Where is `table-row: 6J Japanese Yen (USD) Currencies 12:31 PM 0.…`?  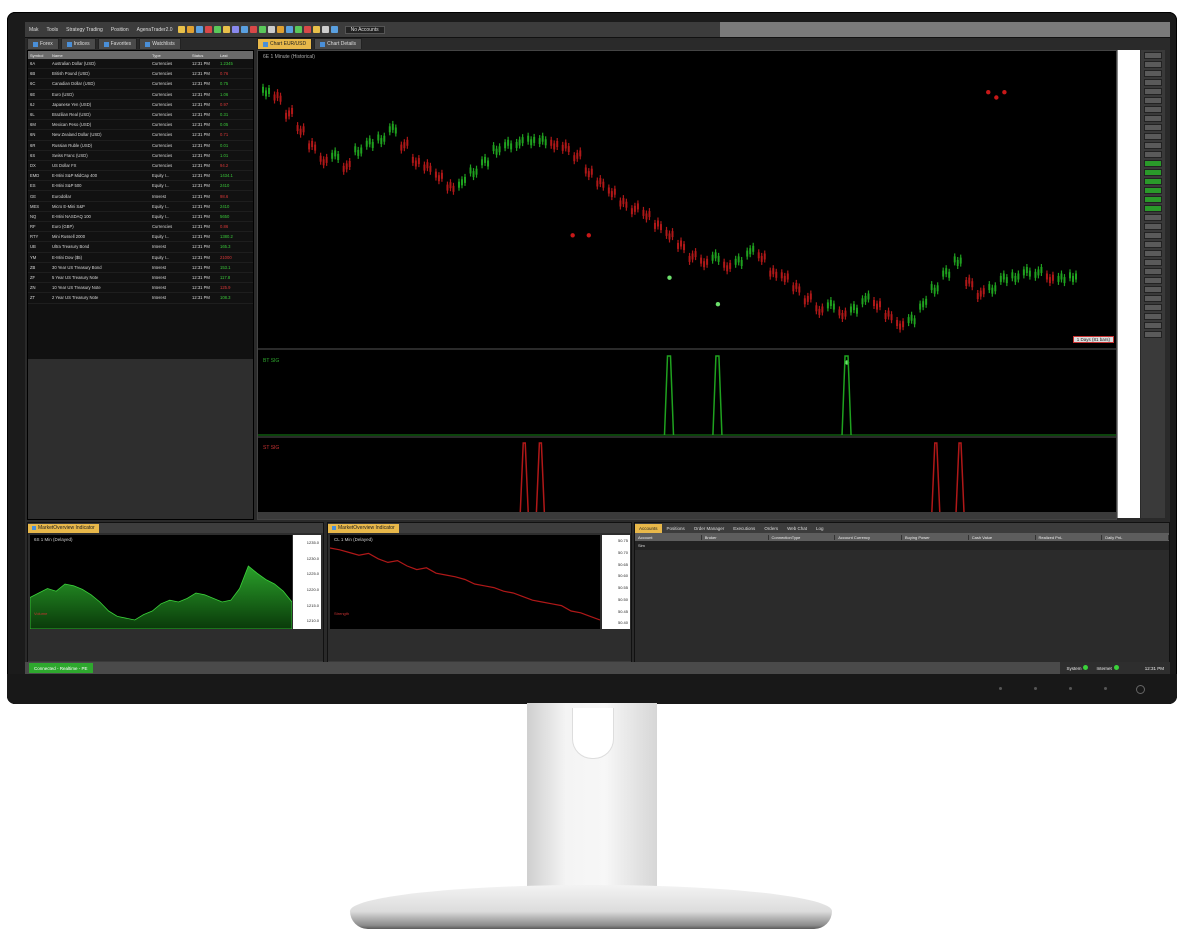 table-row: 6J Japanese Yen (USD) Currencies 12:31 PM 0.… is located at coordinates (140, 105).